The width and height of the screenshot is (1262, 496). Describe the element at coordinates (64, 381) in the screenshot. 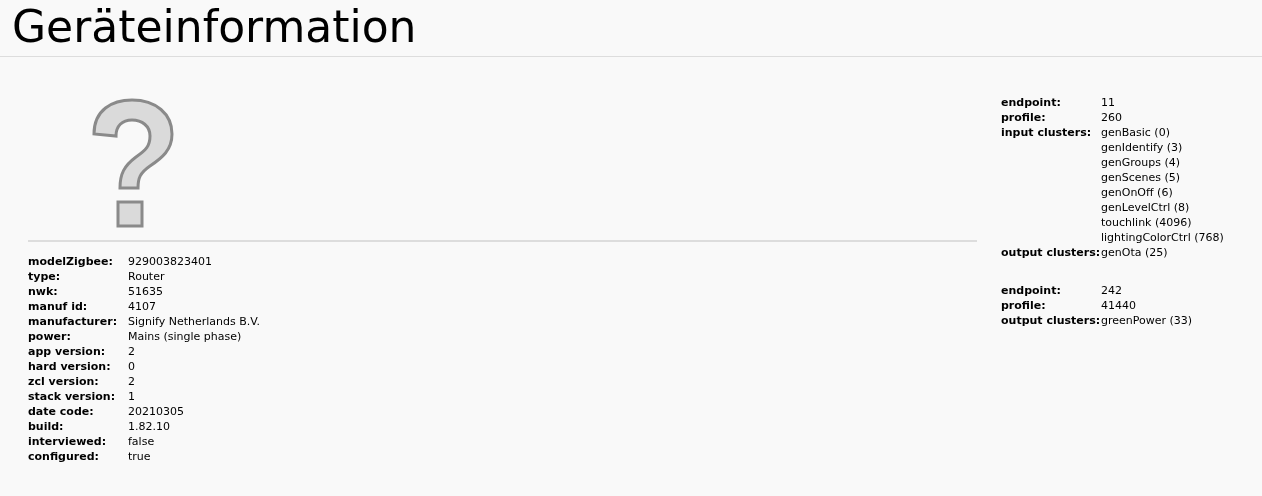

I see `field-label: zcl version:` at that location.